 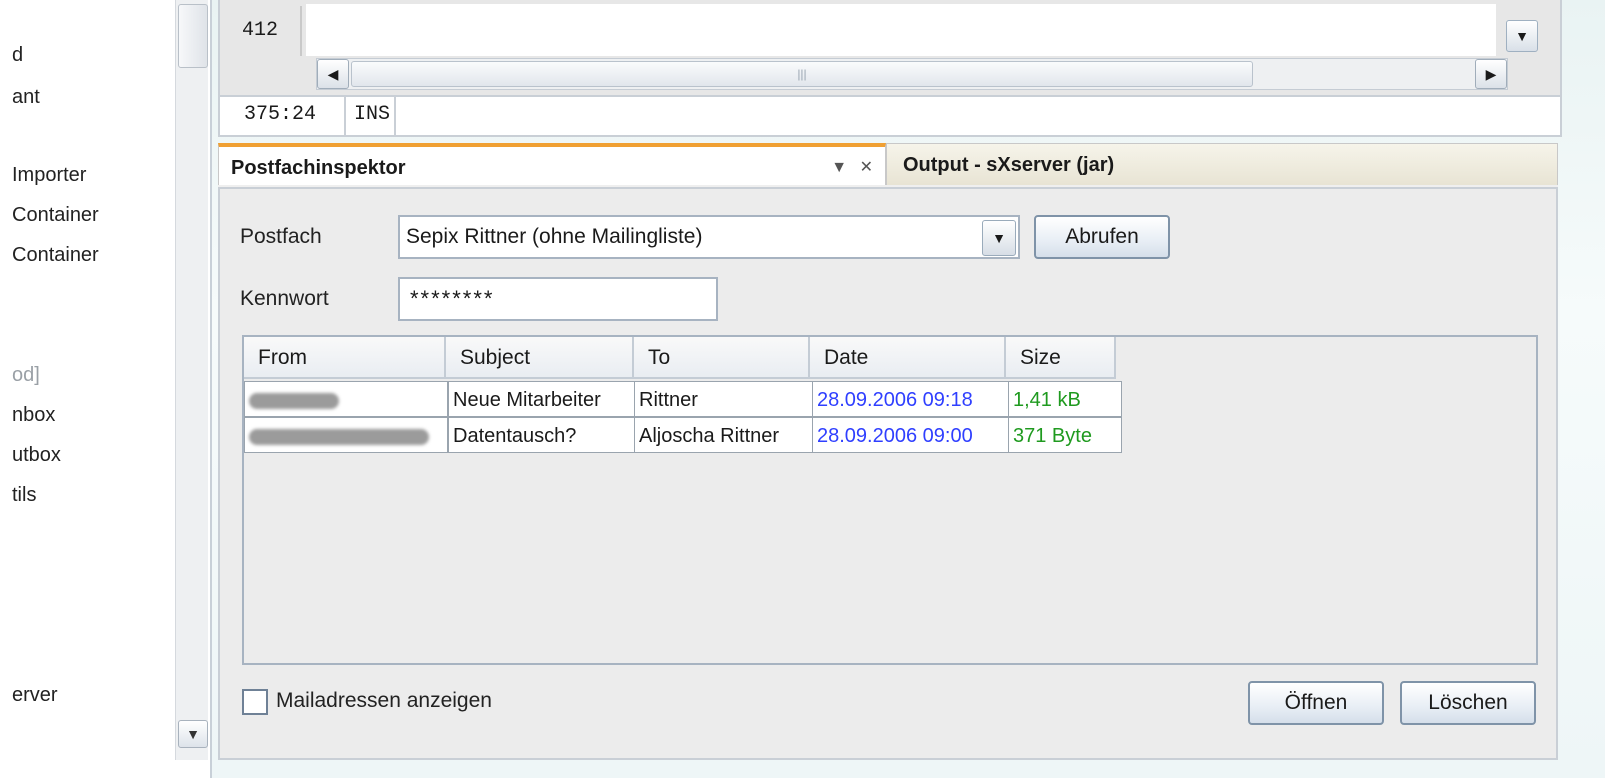 What do you see at coordinates (284, 298) in the screenshot?
I see `kennwort-label: Kennwort` at bounding box center [284, 298].